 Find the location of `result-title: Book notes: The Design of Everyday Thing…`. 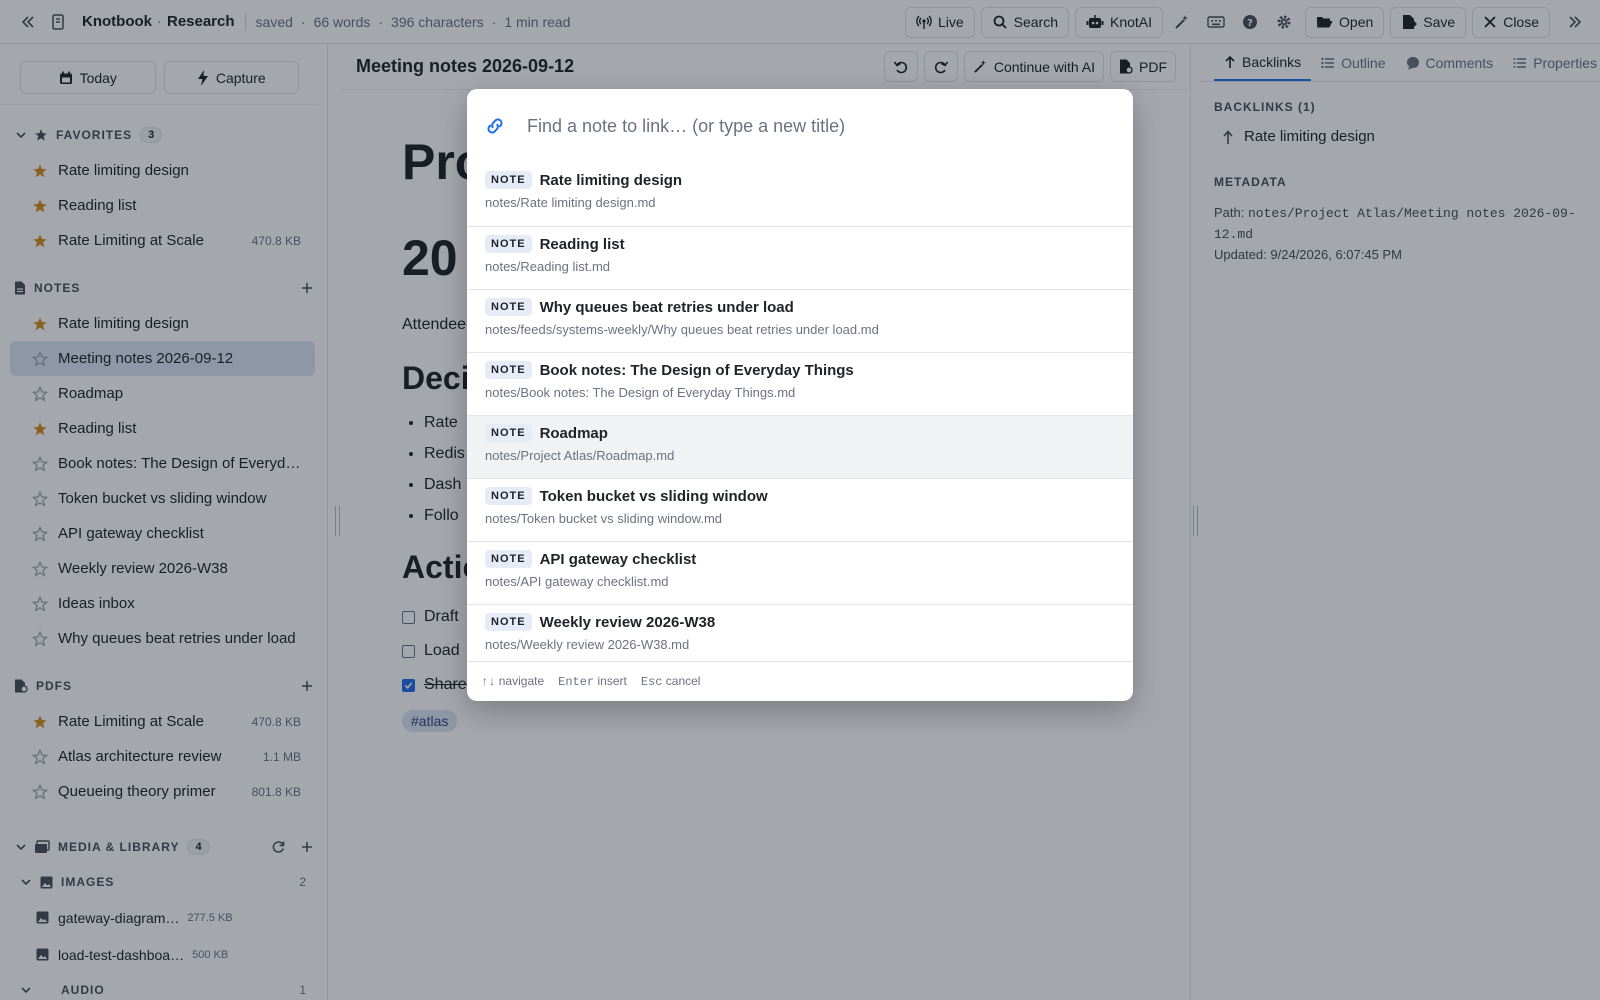

result-title: Book notes: The Design of Everyday Thing… is located at coordinates (696, 370).